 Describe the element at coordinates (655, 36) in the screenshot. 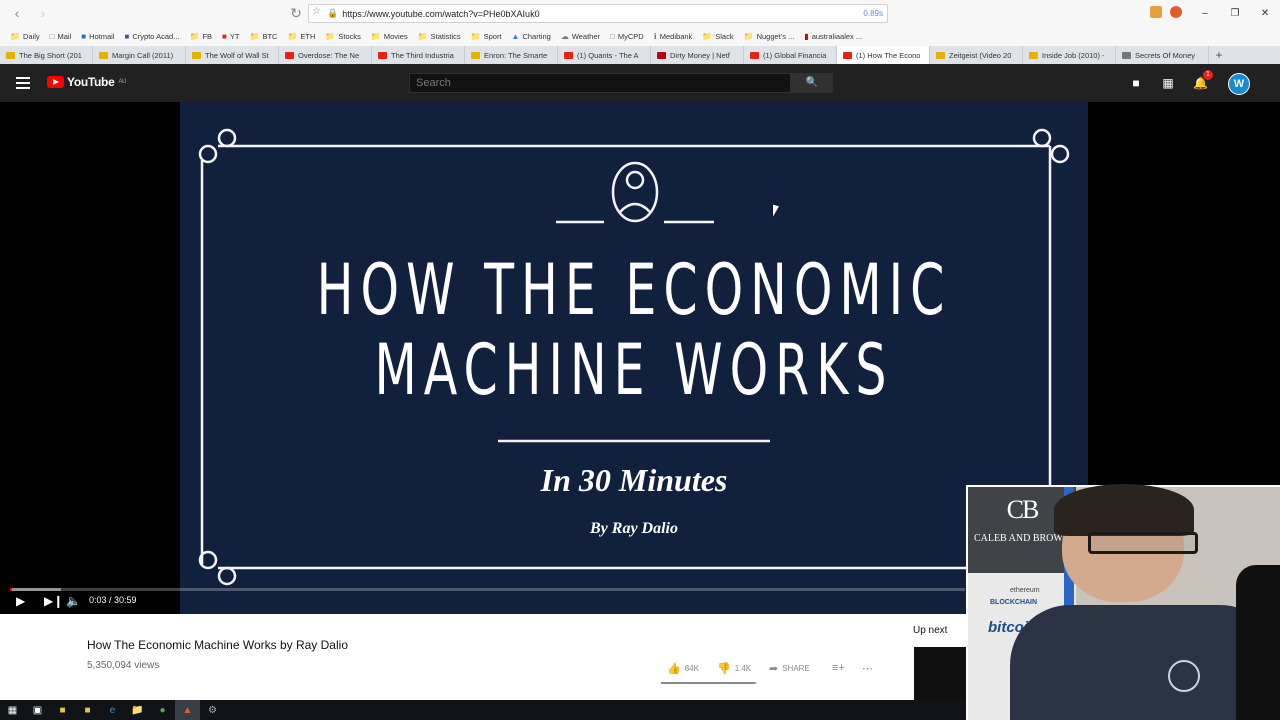

I see `info-icon: ℹ` at that location.